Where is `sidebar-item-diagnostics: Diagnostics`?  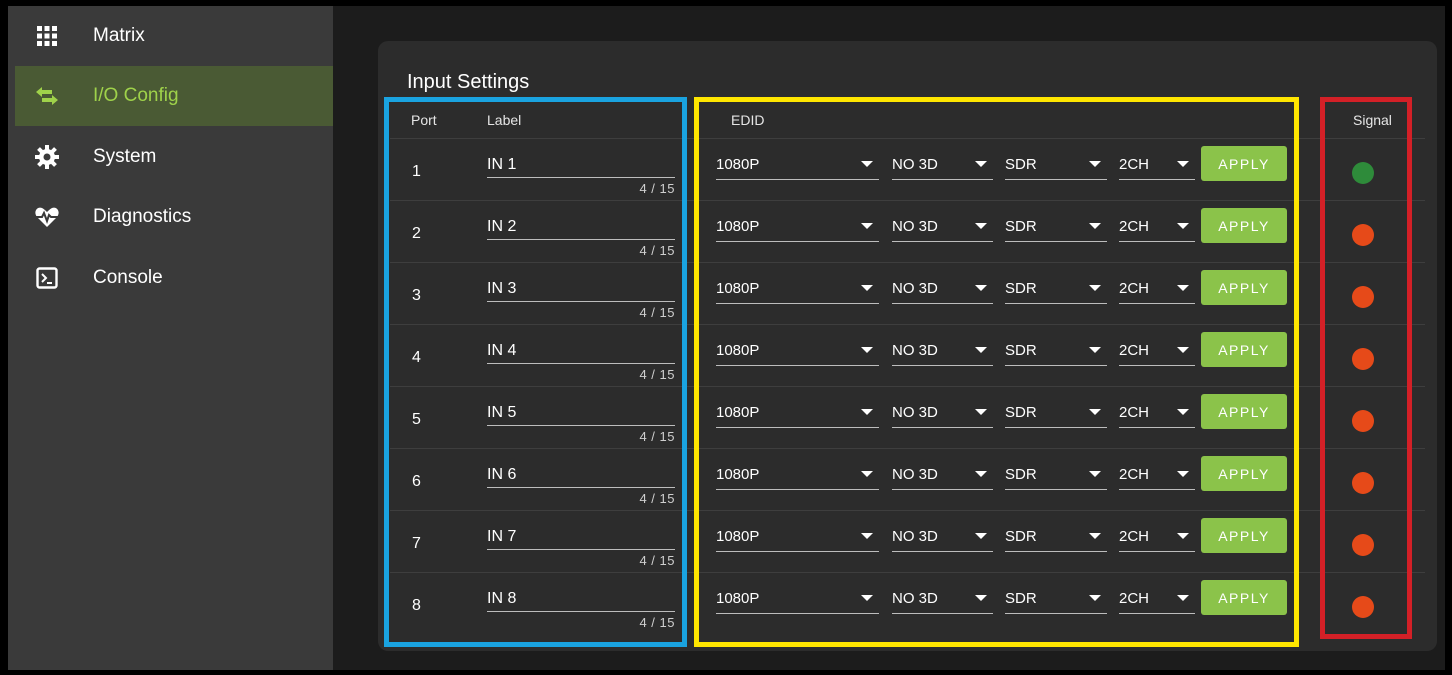 sidebar-item-diagnostics: Diagnostics is located at coordinates (174, 217).